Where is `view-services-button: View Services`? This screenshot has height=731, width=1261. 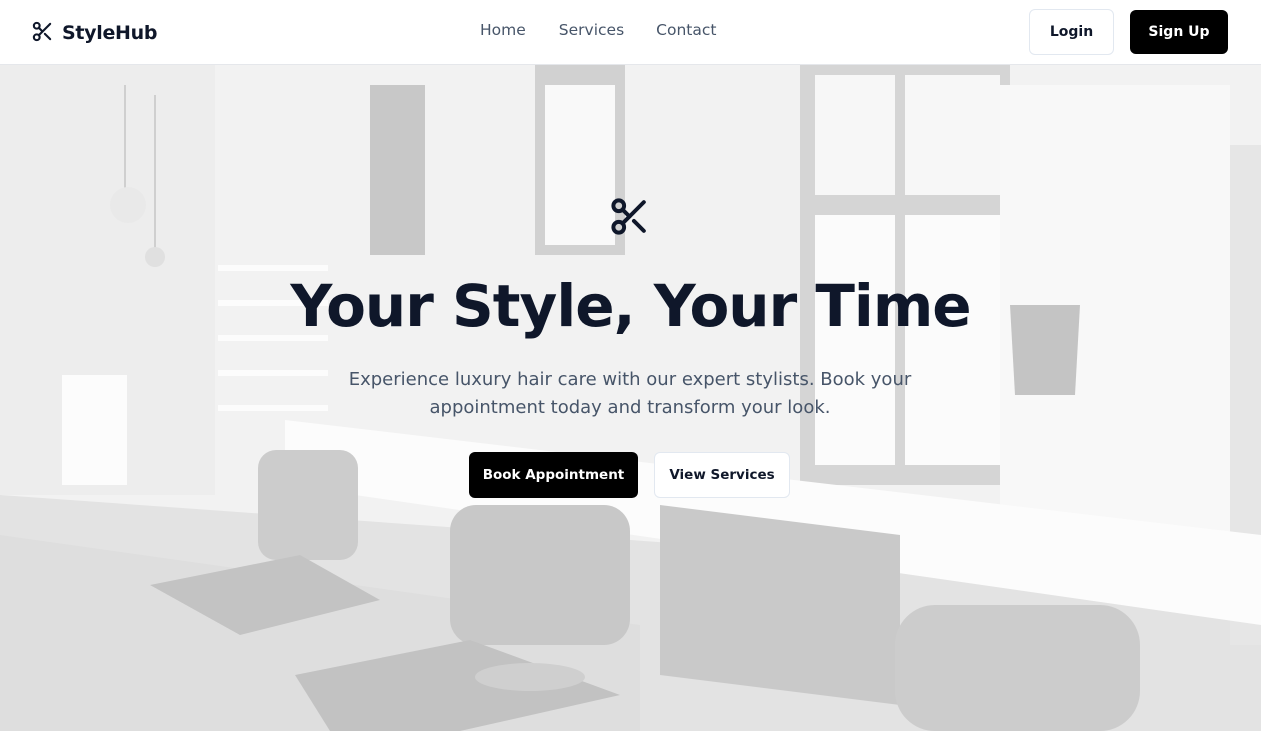 view-services-button: View Services is located at coordinates (722, 475).